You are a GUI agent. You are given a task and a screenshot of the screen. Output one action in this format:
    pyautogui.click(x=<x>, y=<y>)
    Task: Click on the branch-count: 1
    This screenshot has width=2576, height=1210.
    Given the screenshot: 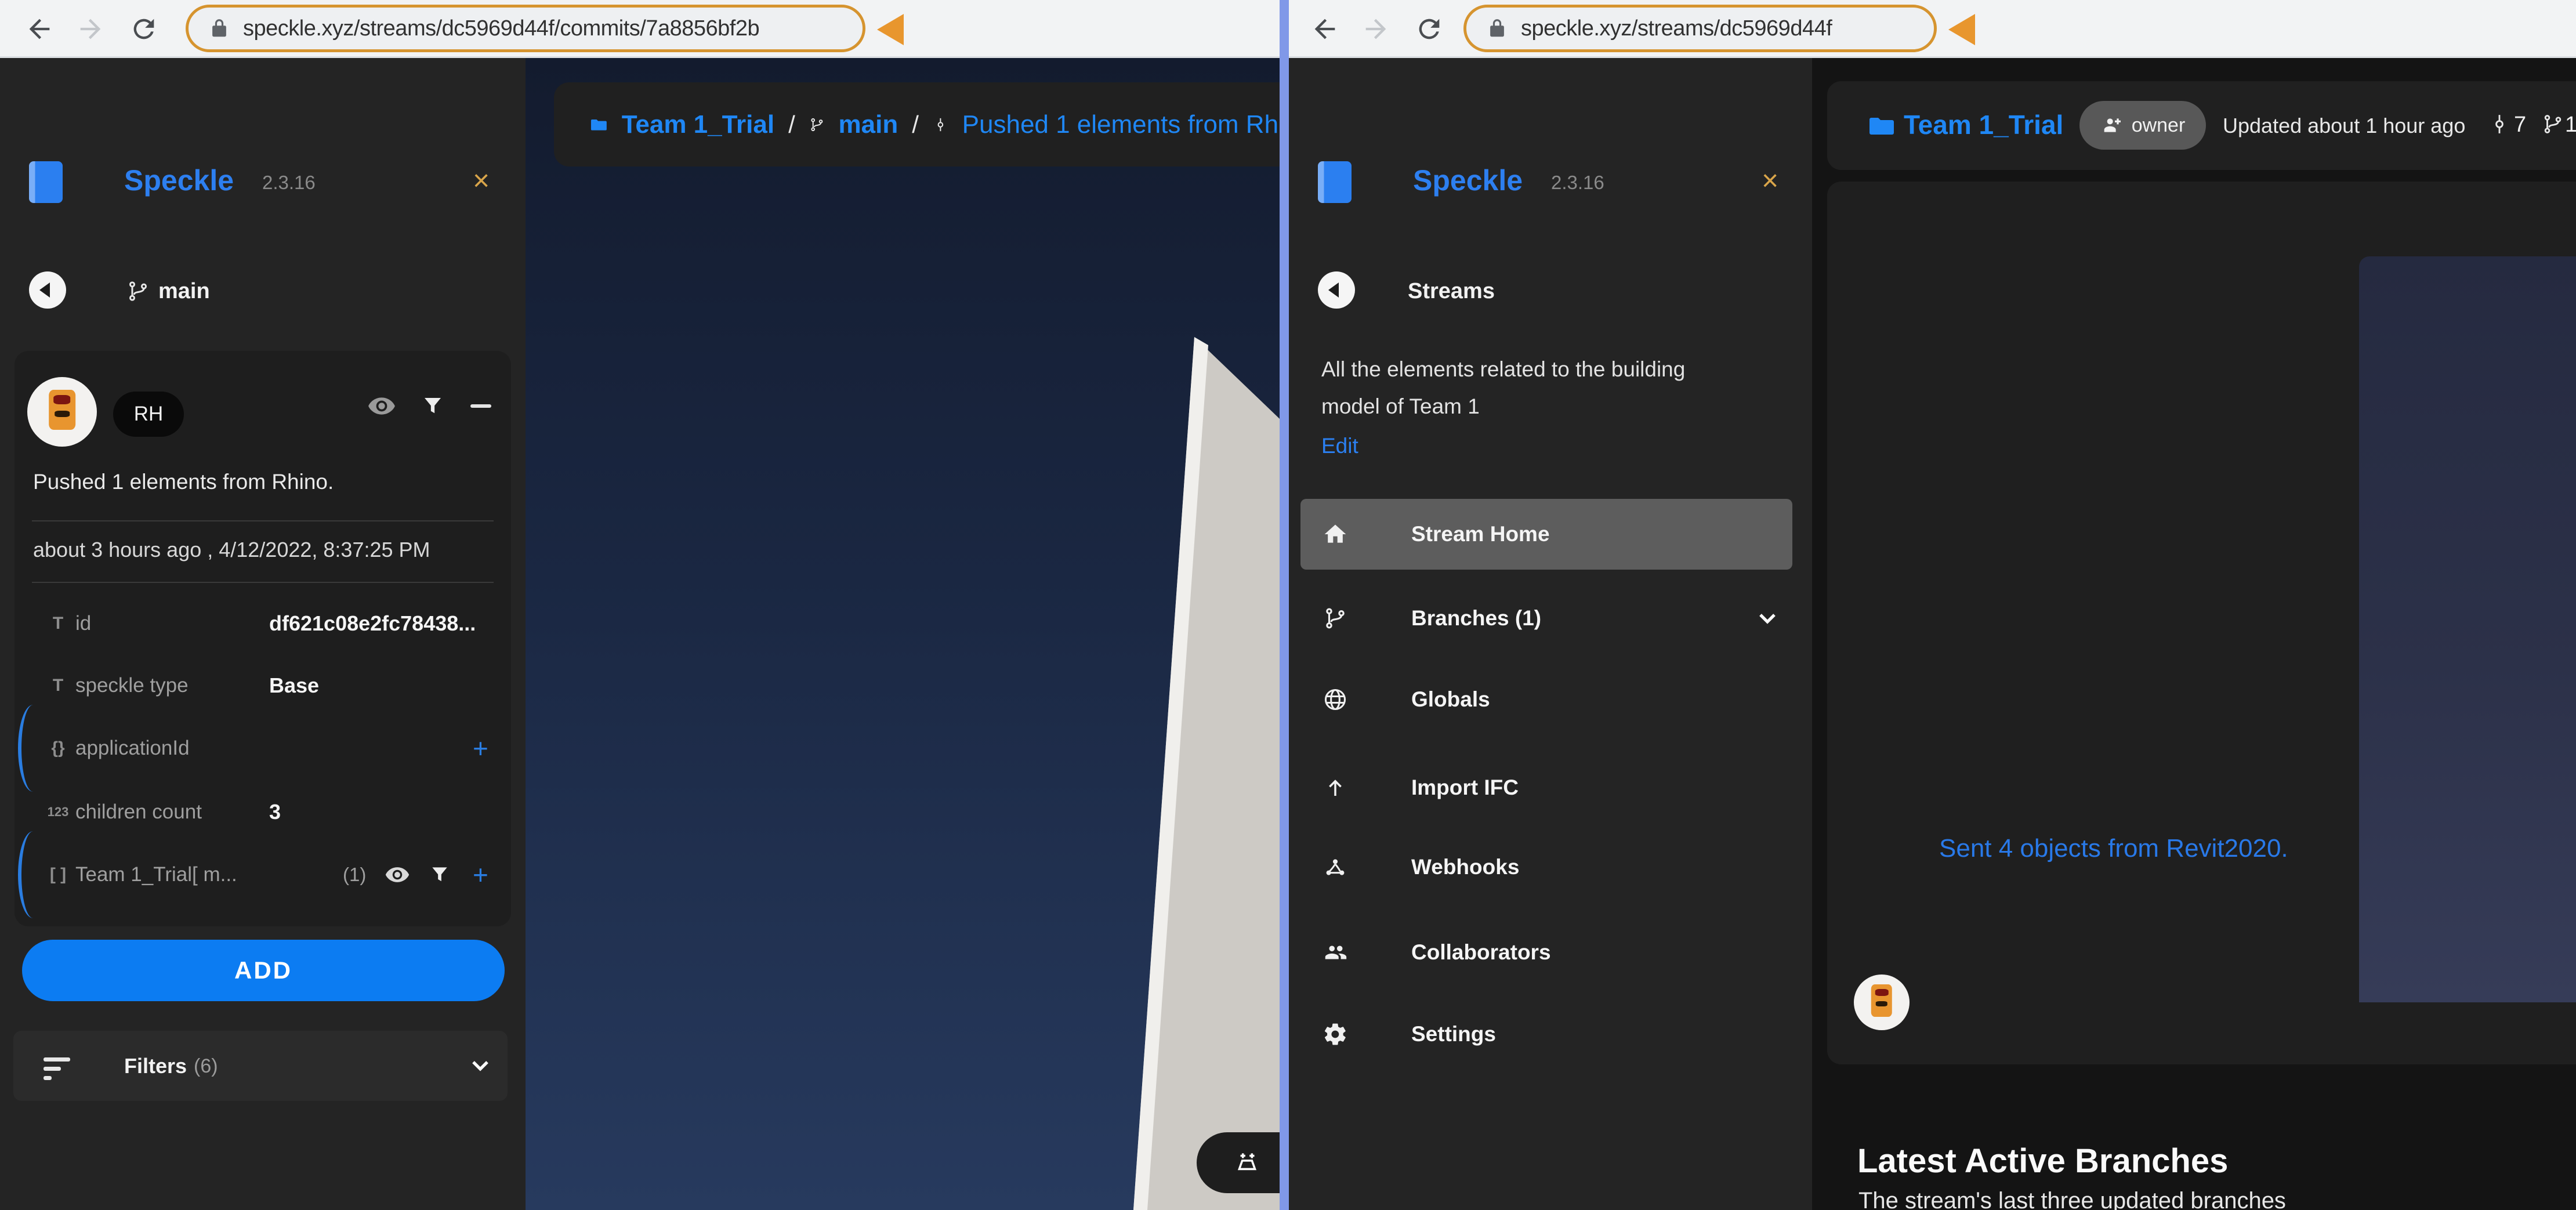 What is the action you would take?
    pyautogui.click(x=2571, y=125)
    